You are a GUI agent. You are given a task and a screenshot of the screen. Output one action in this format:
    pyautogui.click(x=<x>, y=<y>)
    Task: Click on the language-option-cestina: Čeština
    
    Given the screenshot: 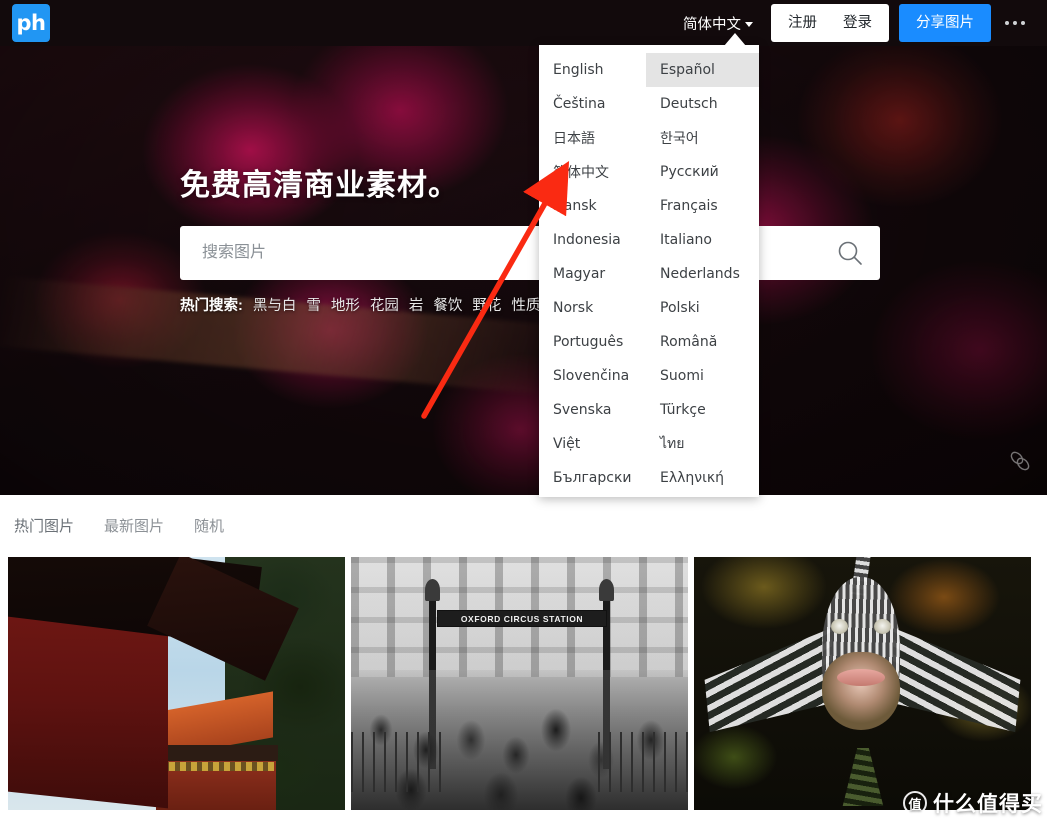 What is the action you would take?
    pyautogui.click(x=592, y=104)
    